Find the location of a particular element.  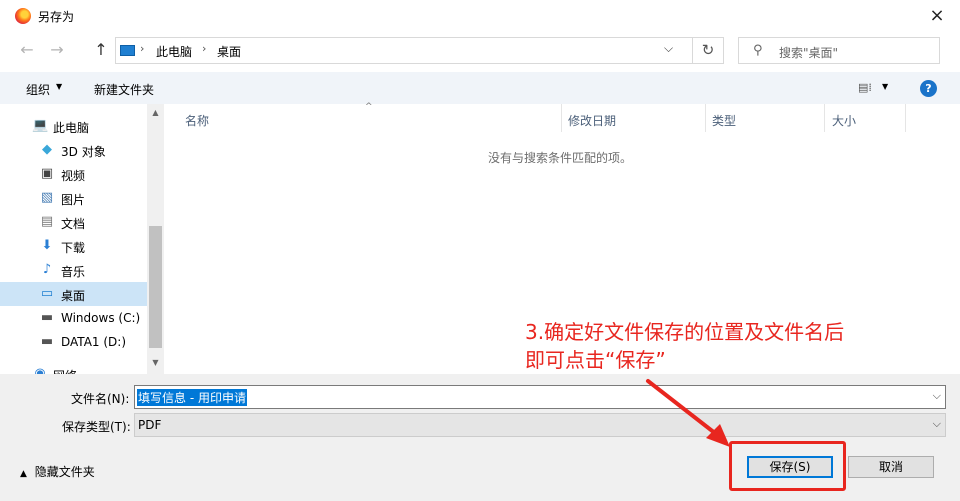

up-button: ↑ is located at coordinates (101, 50).